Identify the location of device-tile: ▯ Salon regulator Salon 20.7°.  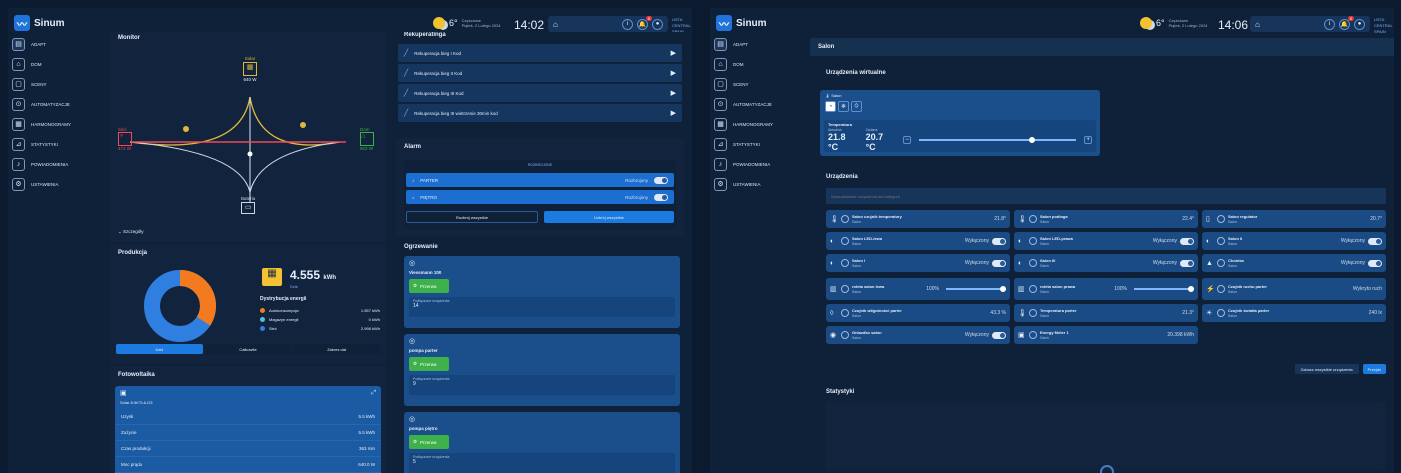
(1294, 219).